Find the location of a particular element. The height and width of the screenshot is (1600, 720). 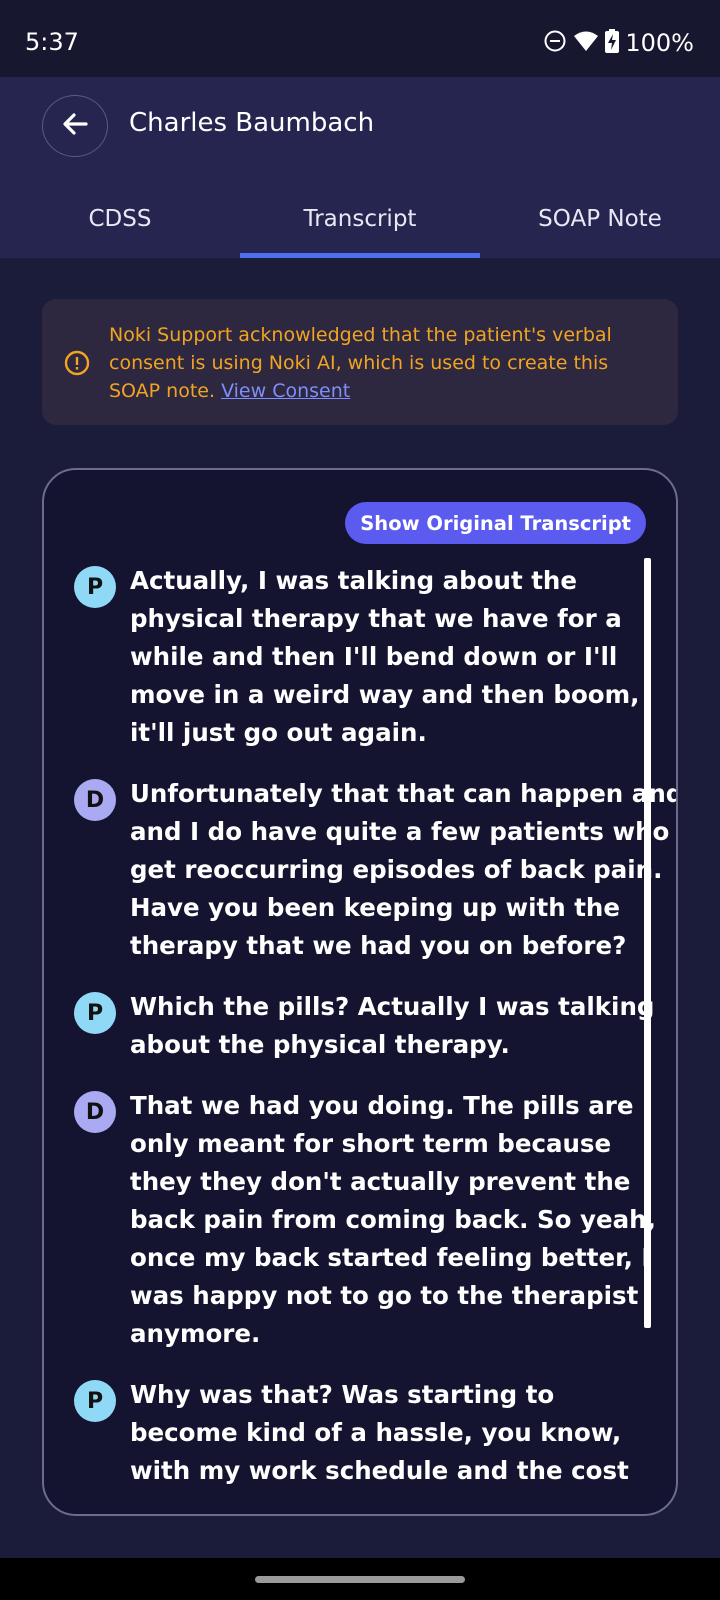

battery-percent: 100% is located at coordinates (659, 43).